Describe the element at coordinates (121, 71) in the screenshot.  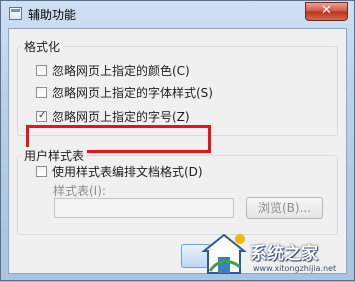
I see `ignore-colors-label: 忽略网页上指定的颜色(C)` at that location.